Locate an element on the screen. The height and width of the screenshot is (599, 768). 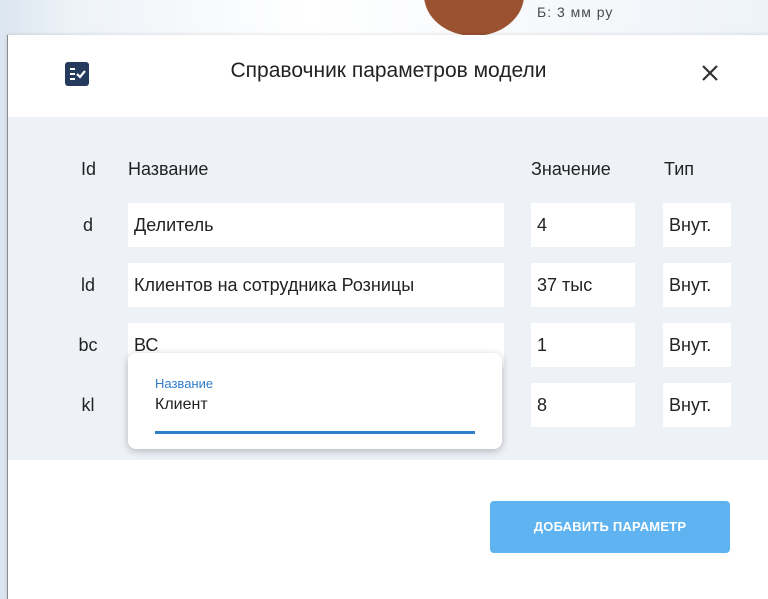
row-value-field: 37 тыс is located at coordinates (583, 285).